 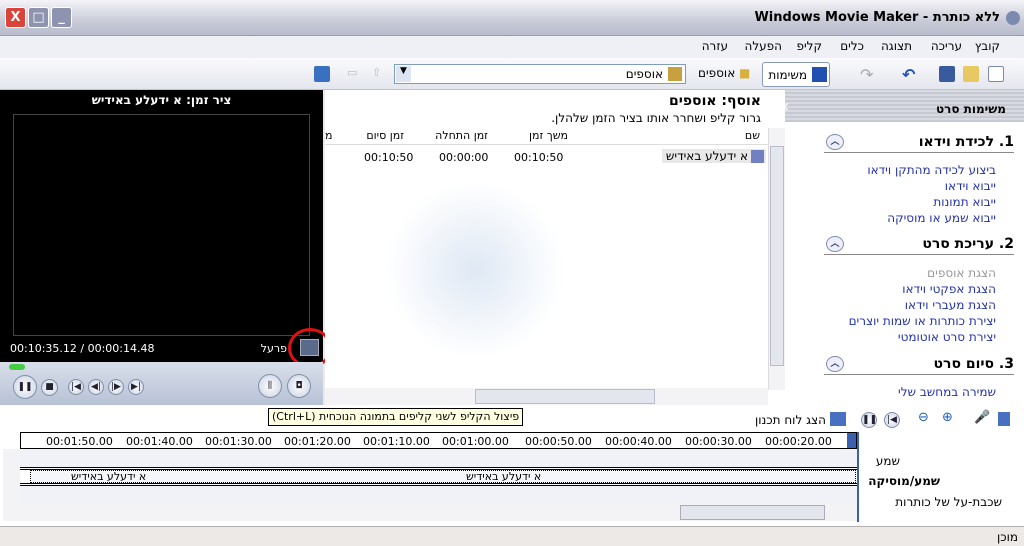 I want to click on taskpane-title: משימות סרט, so click(x=970, y=109).